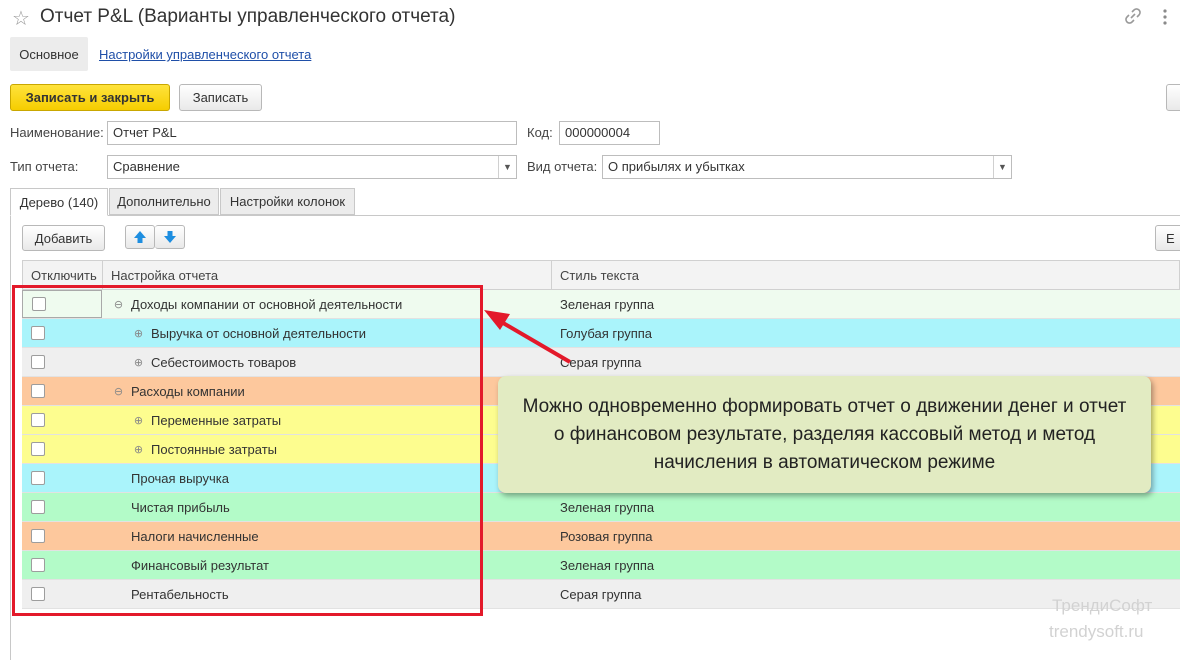 Image resolution: width=1180 pixels, height=660 pixels. What do you see at coordinates (676, 166) in the screenshot?
I see `report-kind-value: О прибылях и убытках` at bounding box center [676, 166].